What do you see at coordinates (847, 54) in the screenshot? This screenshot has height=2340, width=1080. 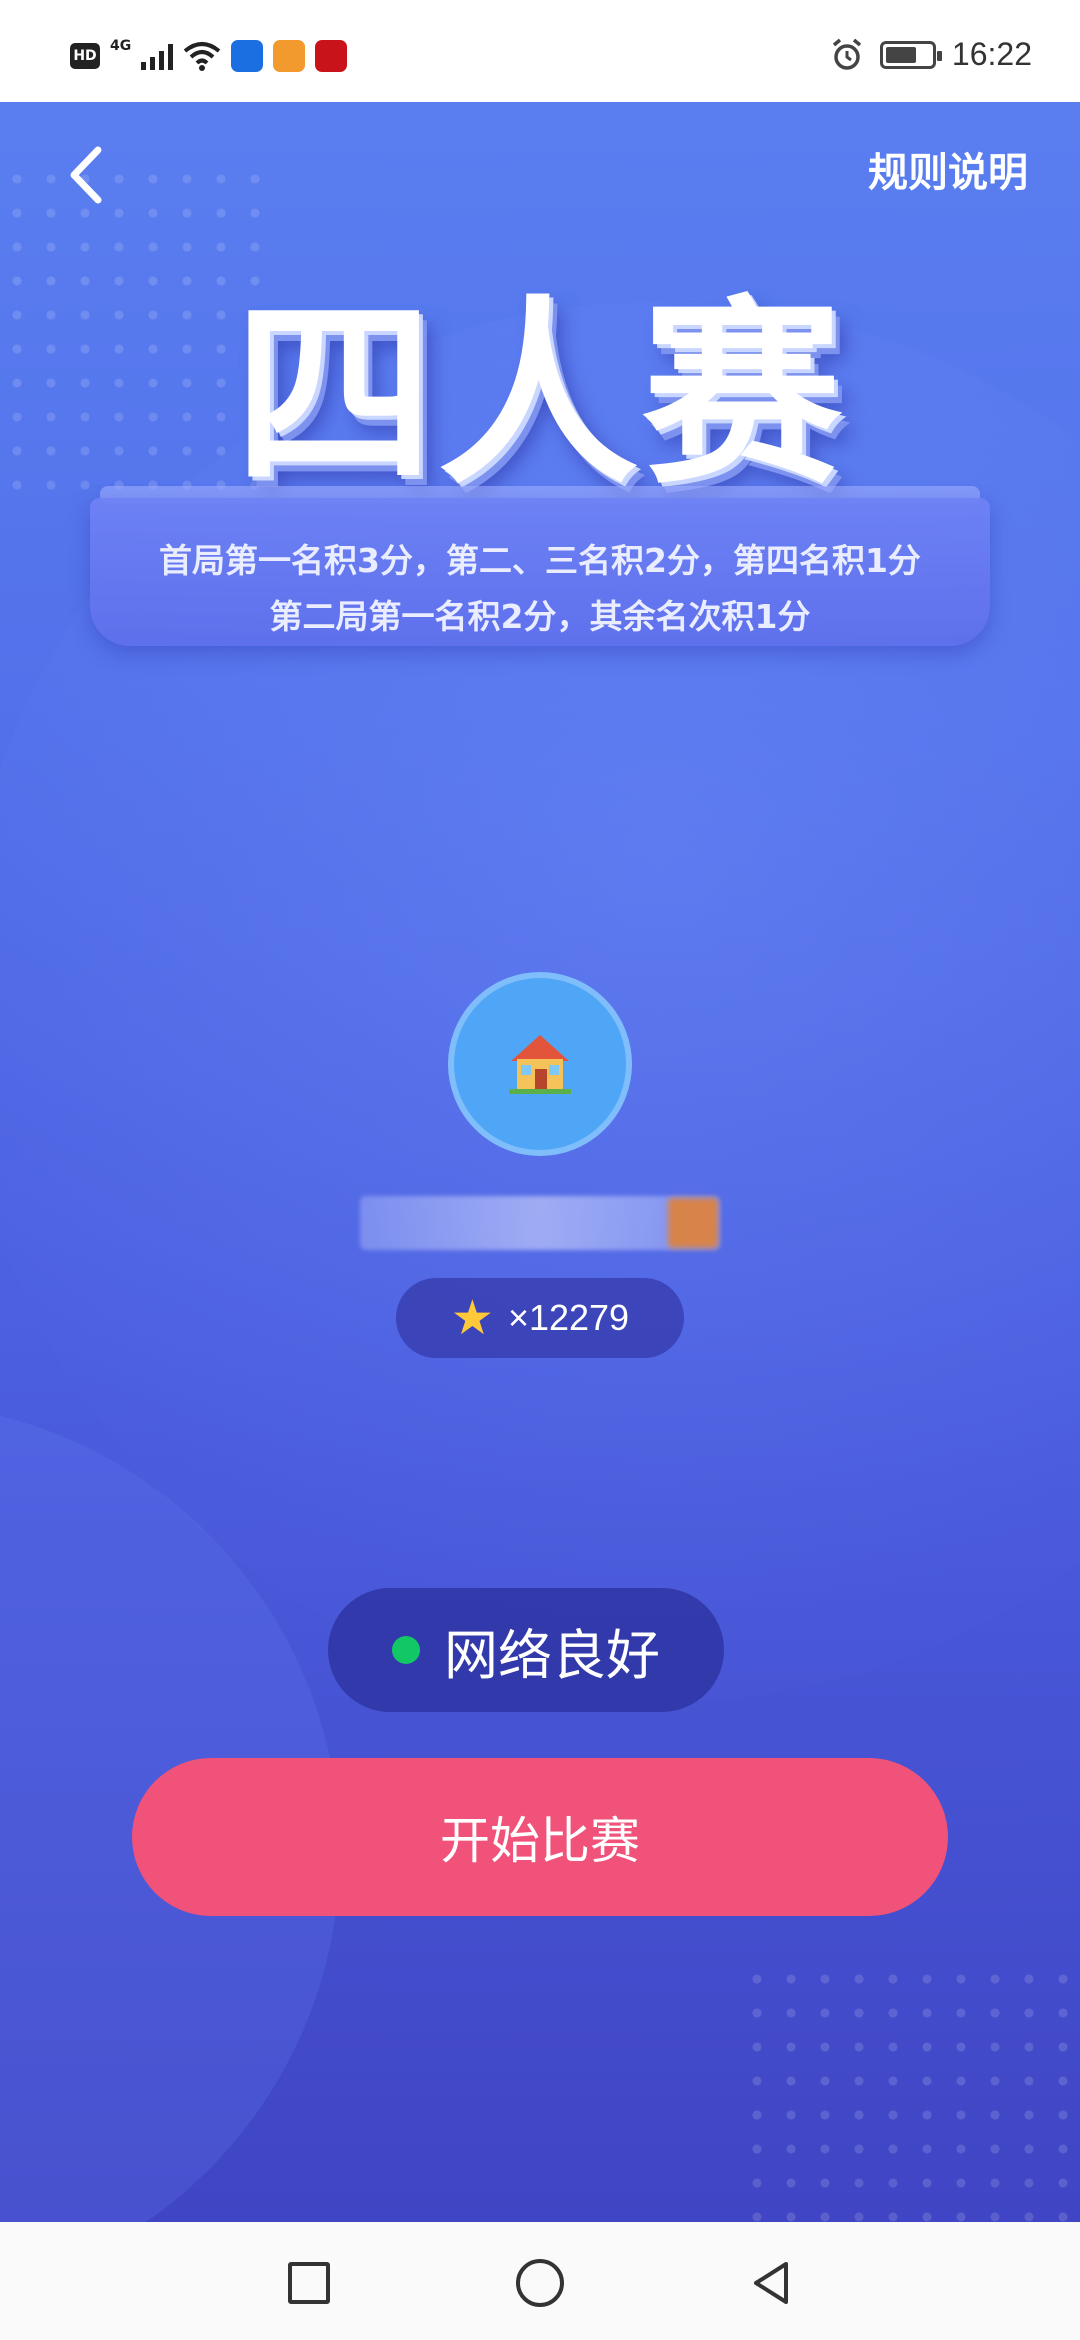 I see `alarm-icon` at bounding box center [847, 54].